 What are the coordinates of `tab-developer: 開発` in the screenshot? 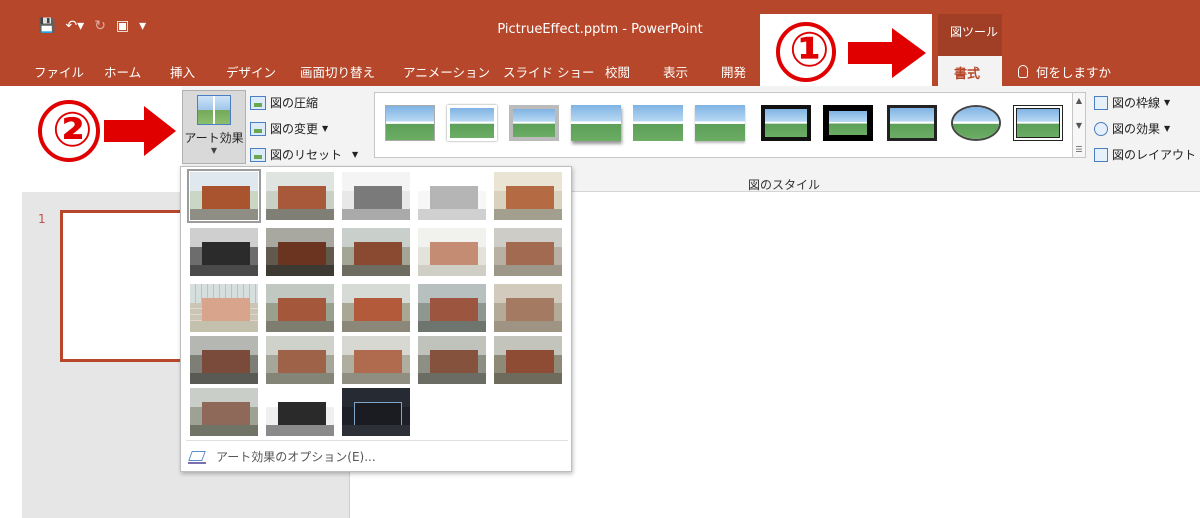 It's located at (733, 71).